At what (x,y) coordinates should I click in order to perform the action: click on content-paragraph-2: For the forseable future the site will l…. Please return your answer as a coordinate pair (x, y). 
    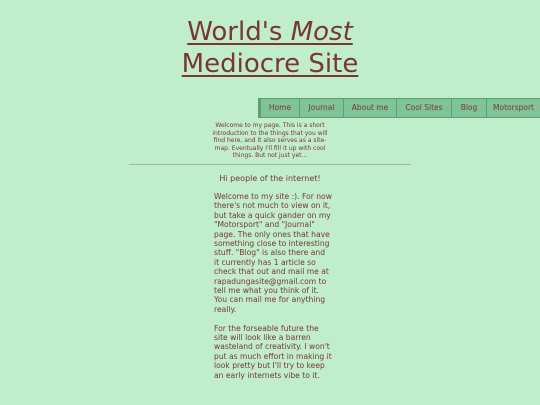
    Looking at the image, I should click on (273, 351).